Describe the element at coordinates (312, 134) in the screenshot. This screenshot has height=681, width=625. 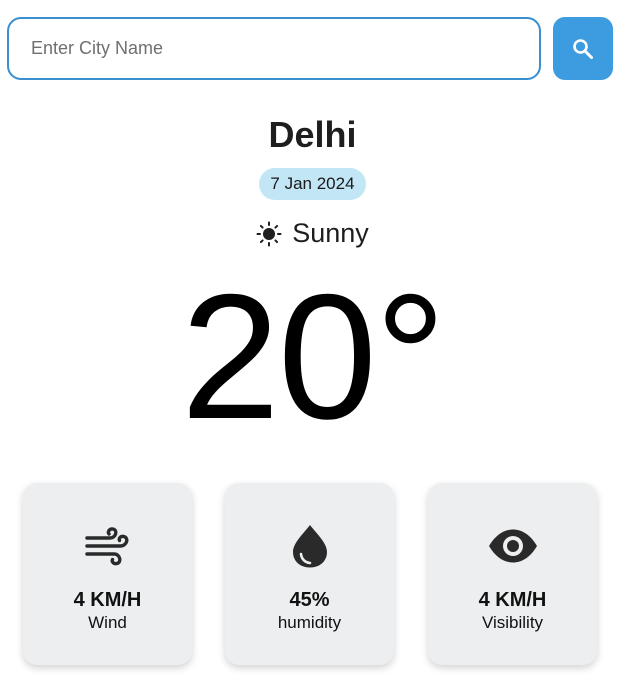
I see `city-name: Delhi` at that location.